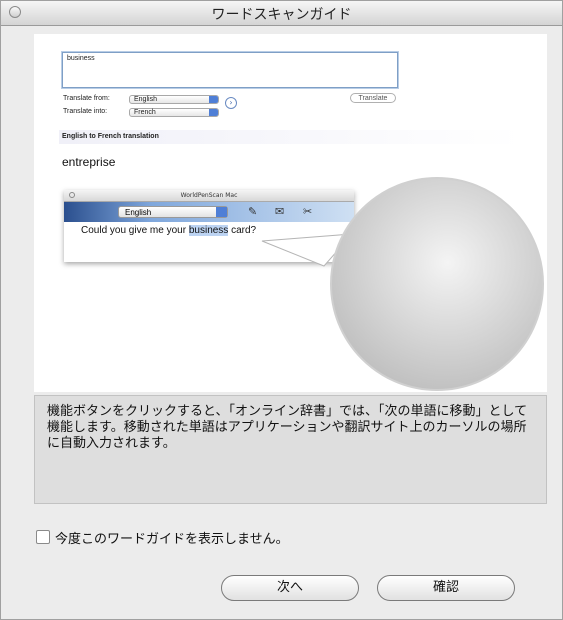 This screenshot has height=620, width=563. Describe the element at coordinates (290, 588) in the screenshot. I see `next-button: 次へ` at that location.